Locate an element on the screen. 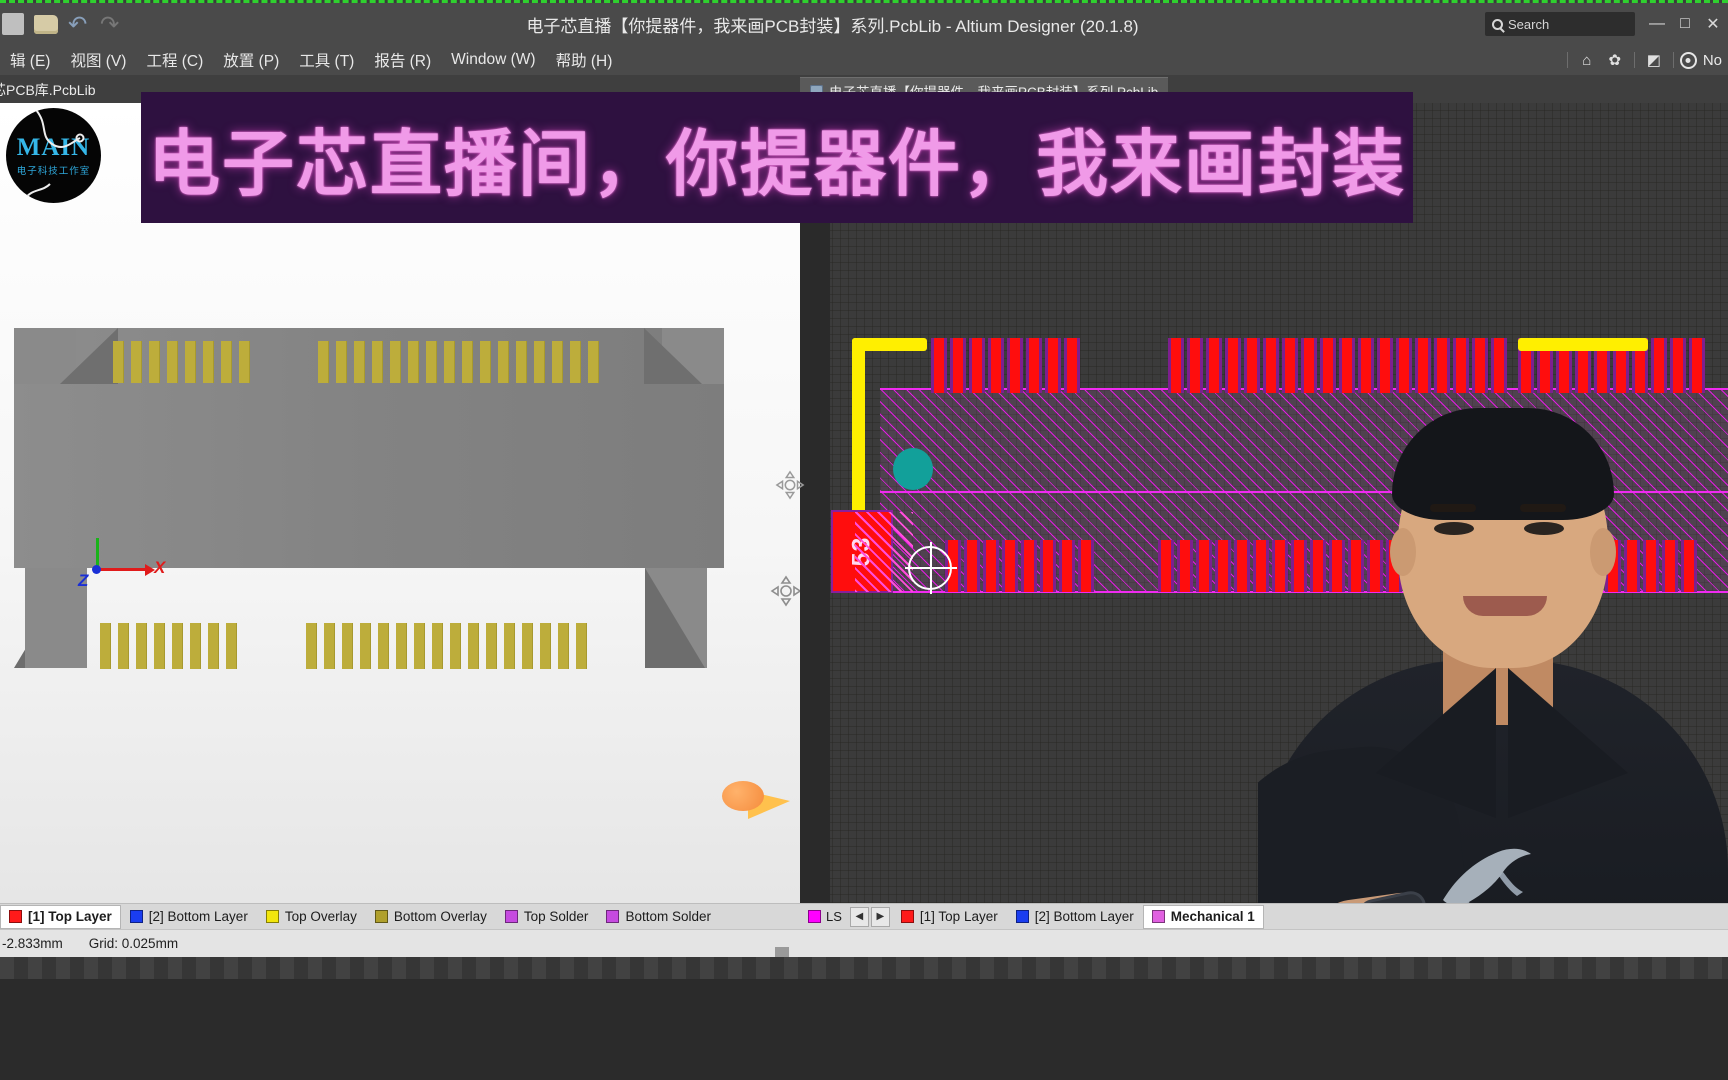 The height and width of the screenshot is (1080, 1728). home-icon: ⌂ is located at coordinates (1587, 60).